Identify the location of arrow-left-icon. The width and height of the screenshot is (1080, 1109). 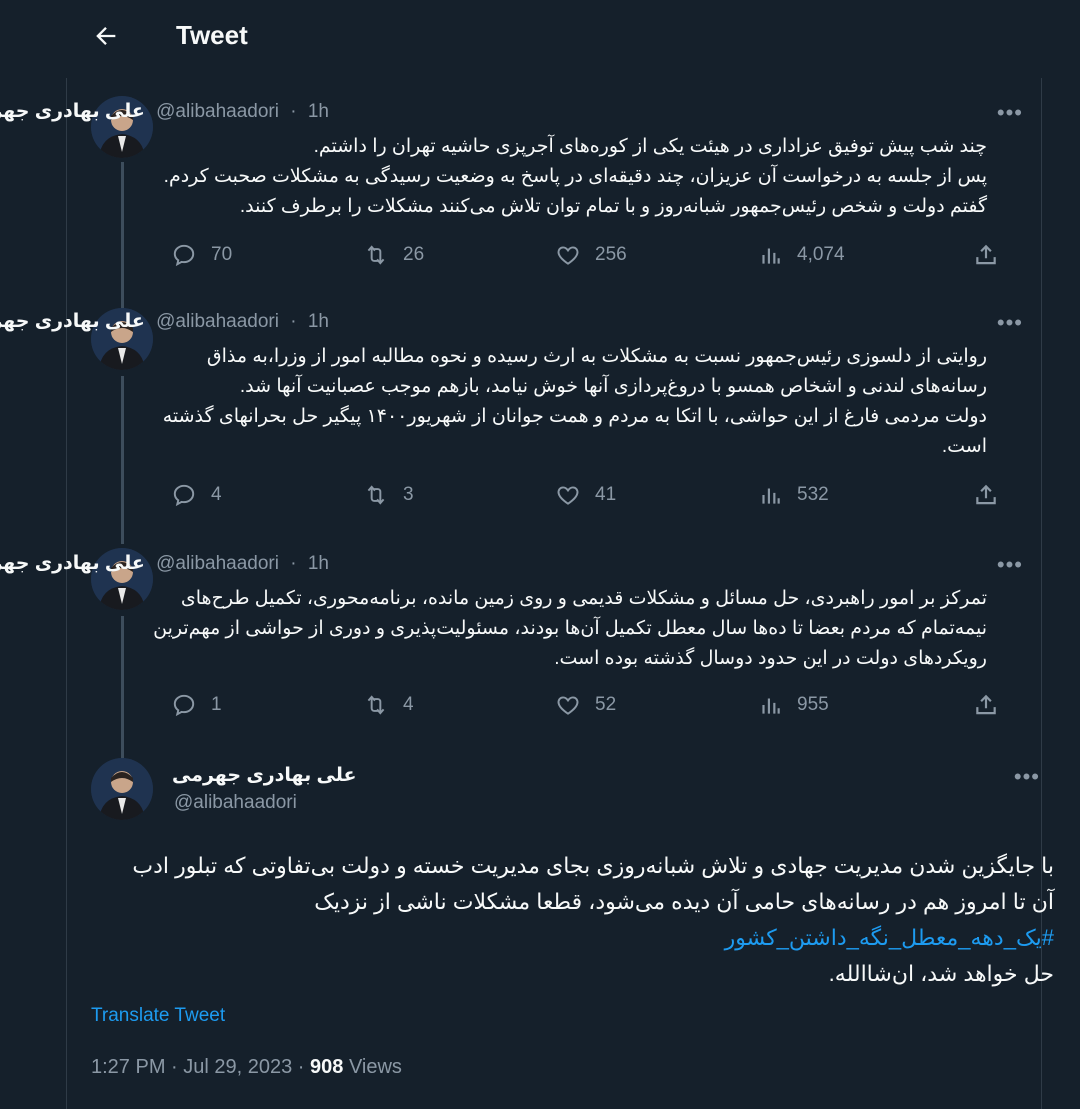
(106, 36).